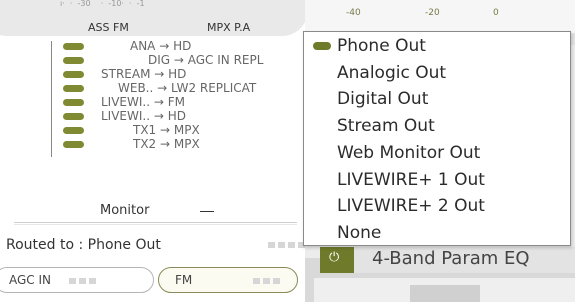 The height and width of the screenshot is (302, 575). Describe the element at coordinates (166, 130) in the screenshot. I see `route-label: TX1 → MPX` at that location.